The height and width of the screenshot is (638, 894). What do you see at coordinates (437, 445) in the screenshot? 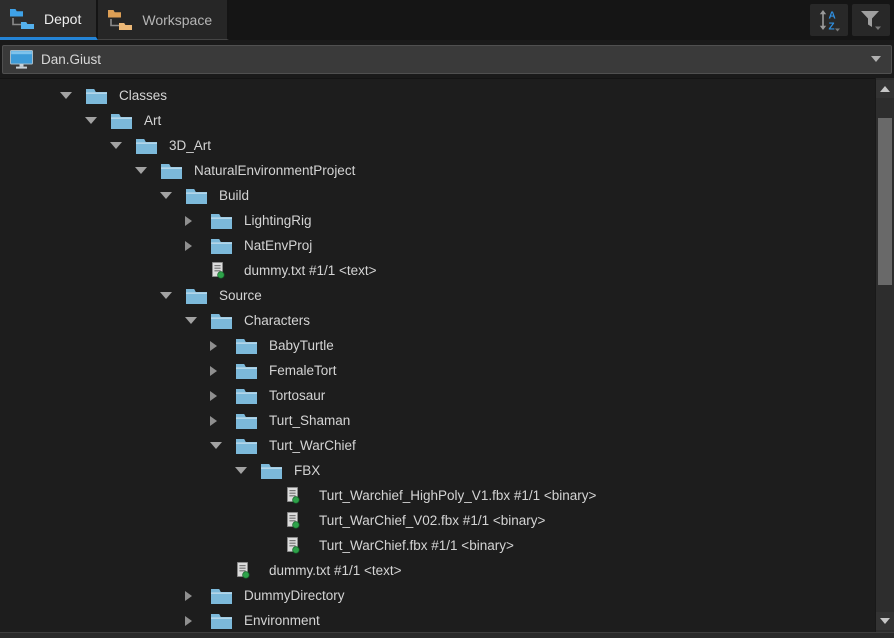
I see `tree-row: Turt_WarChief` at bounding box center [437, 445].